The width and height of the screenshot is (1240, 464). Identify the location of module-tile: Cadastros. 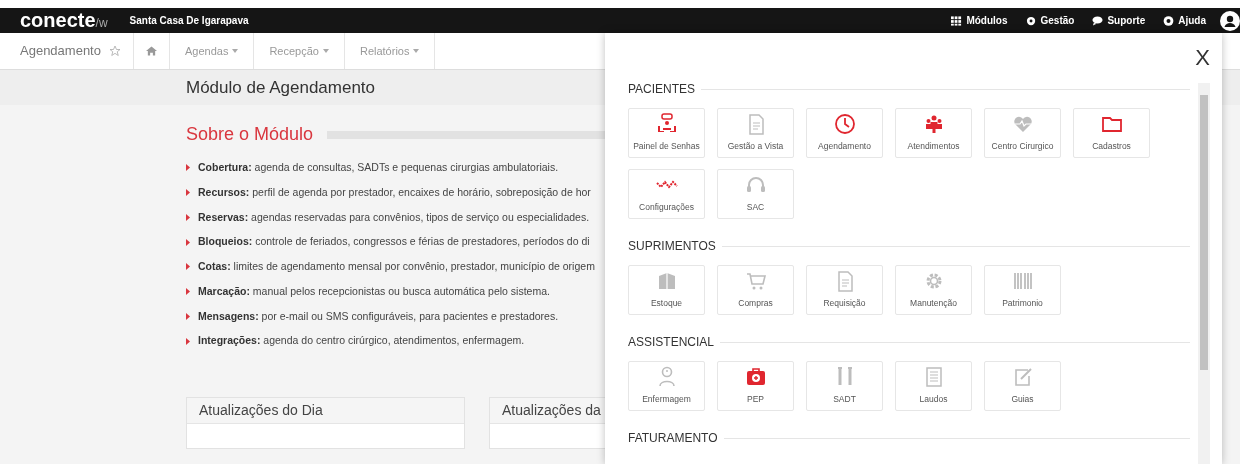
(1111, 133).